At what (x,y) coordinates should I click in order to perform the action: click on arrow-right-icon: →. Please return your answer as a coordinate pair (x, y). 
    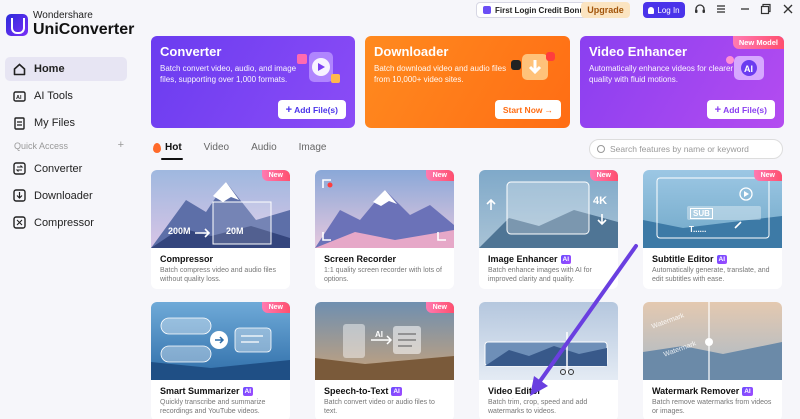
    Looking at the image, I should click on (549, 109).